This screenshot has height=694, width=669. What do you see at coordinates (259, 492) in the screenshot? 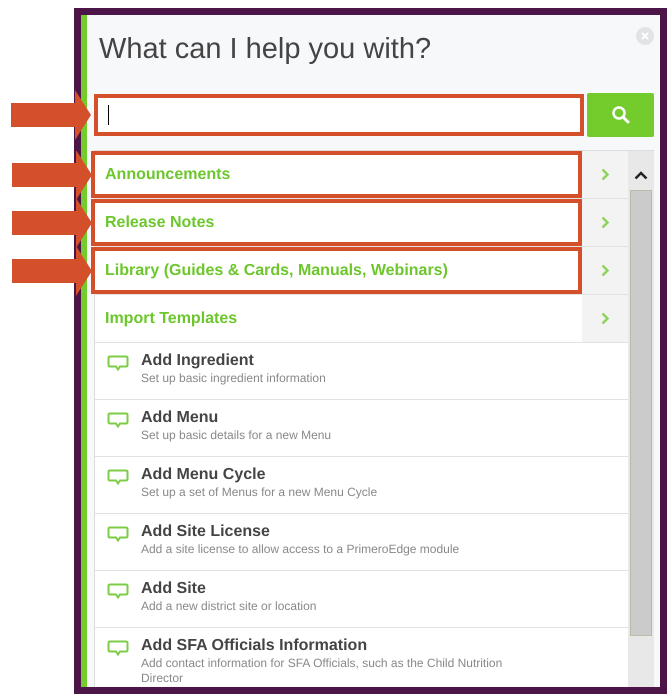
I see `action-description: Set up a set of Menus for a new Menu Cycle` at bounding box center [259, 492].